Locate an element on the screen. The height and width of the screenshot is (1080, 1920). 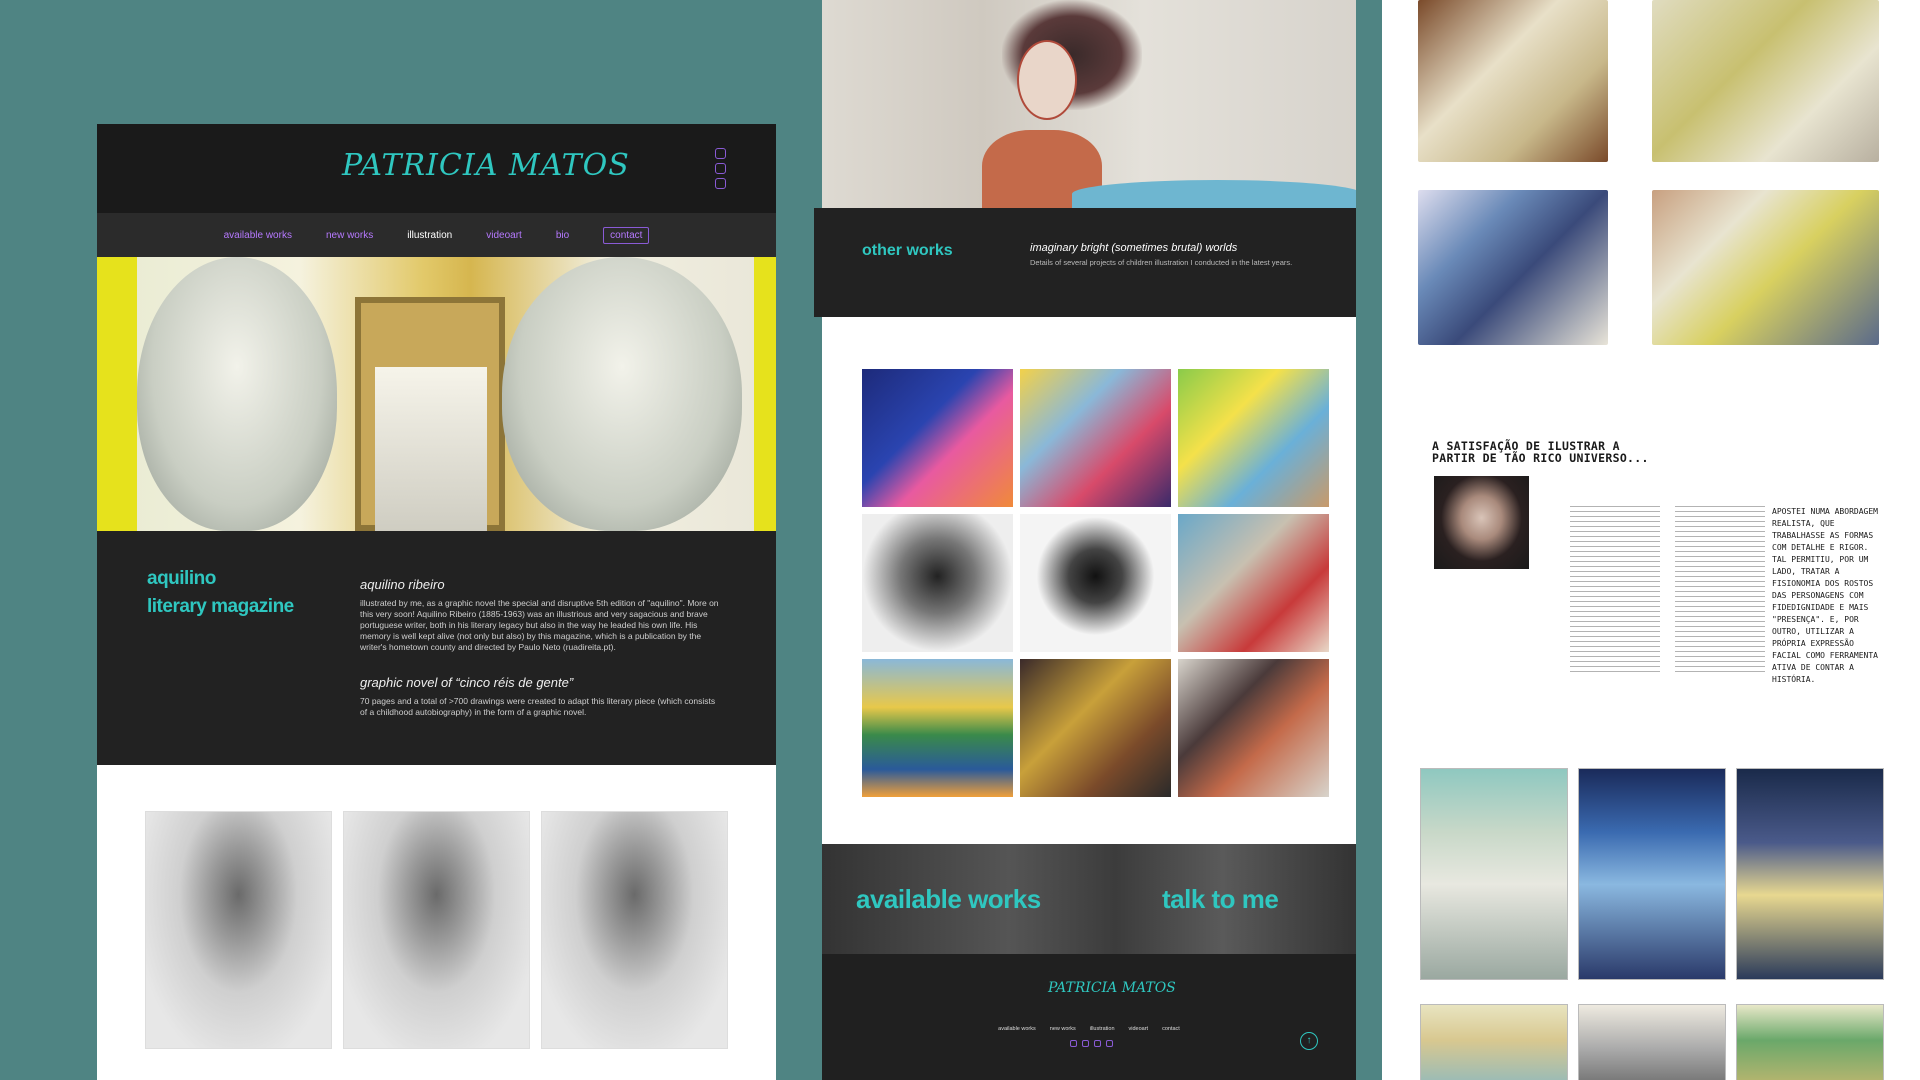
hero-illustration is located at coordinates (436, 394).